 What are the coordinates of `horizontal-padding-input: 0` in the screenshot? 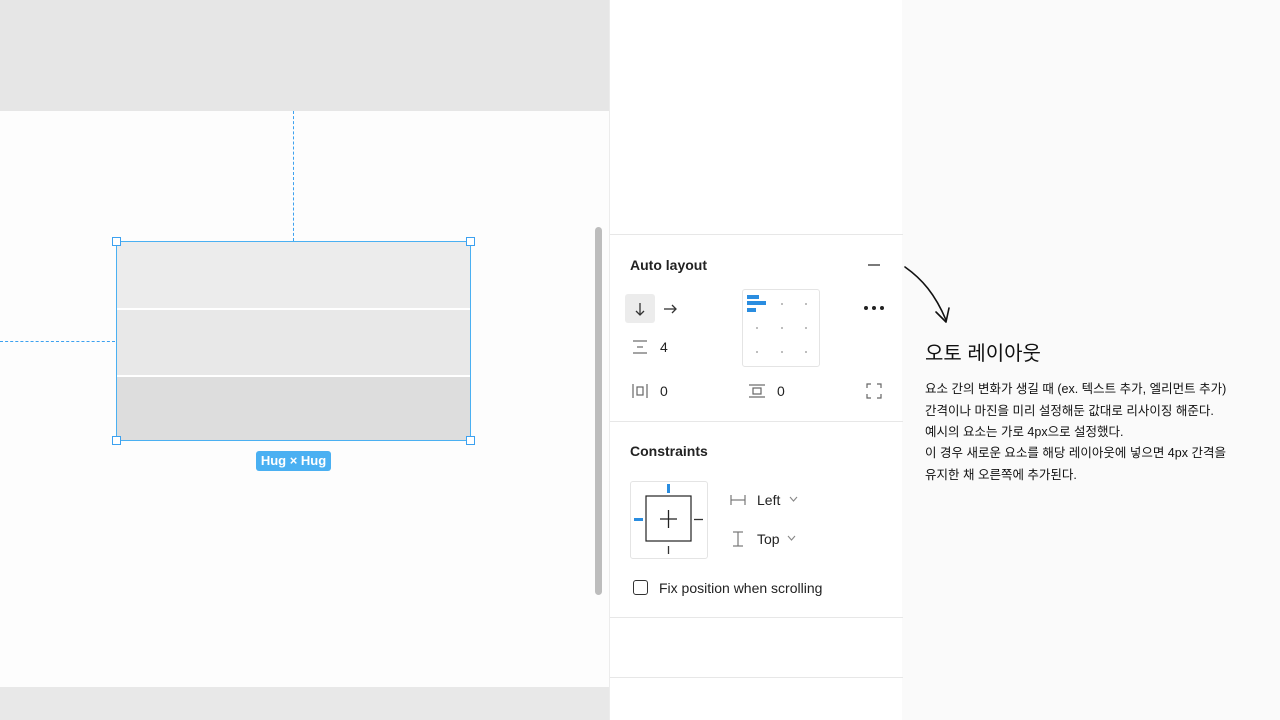 It's located at (664, 391).